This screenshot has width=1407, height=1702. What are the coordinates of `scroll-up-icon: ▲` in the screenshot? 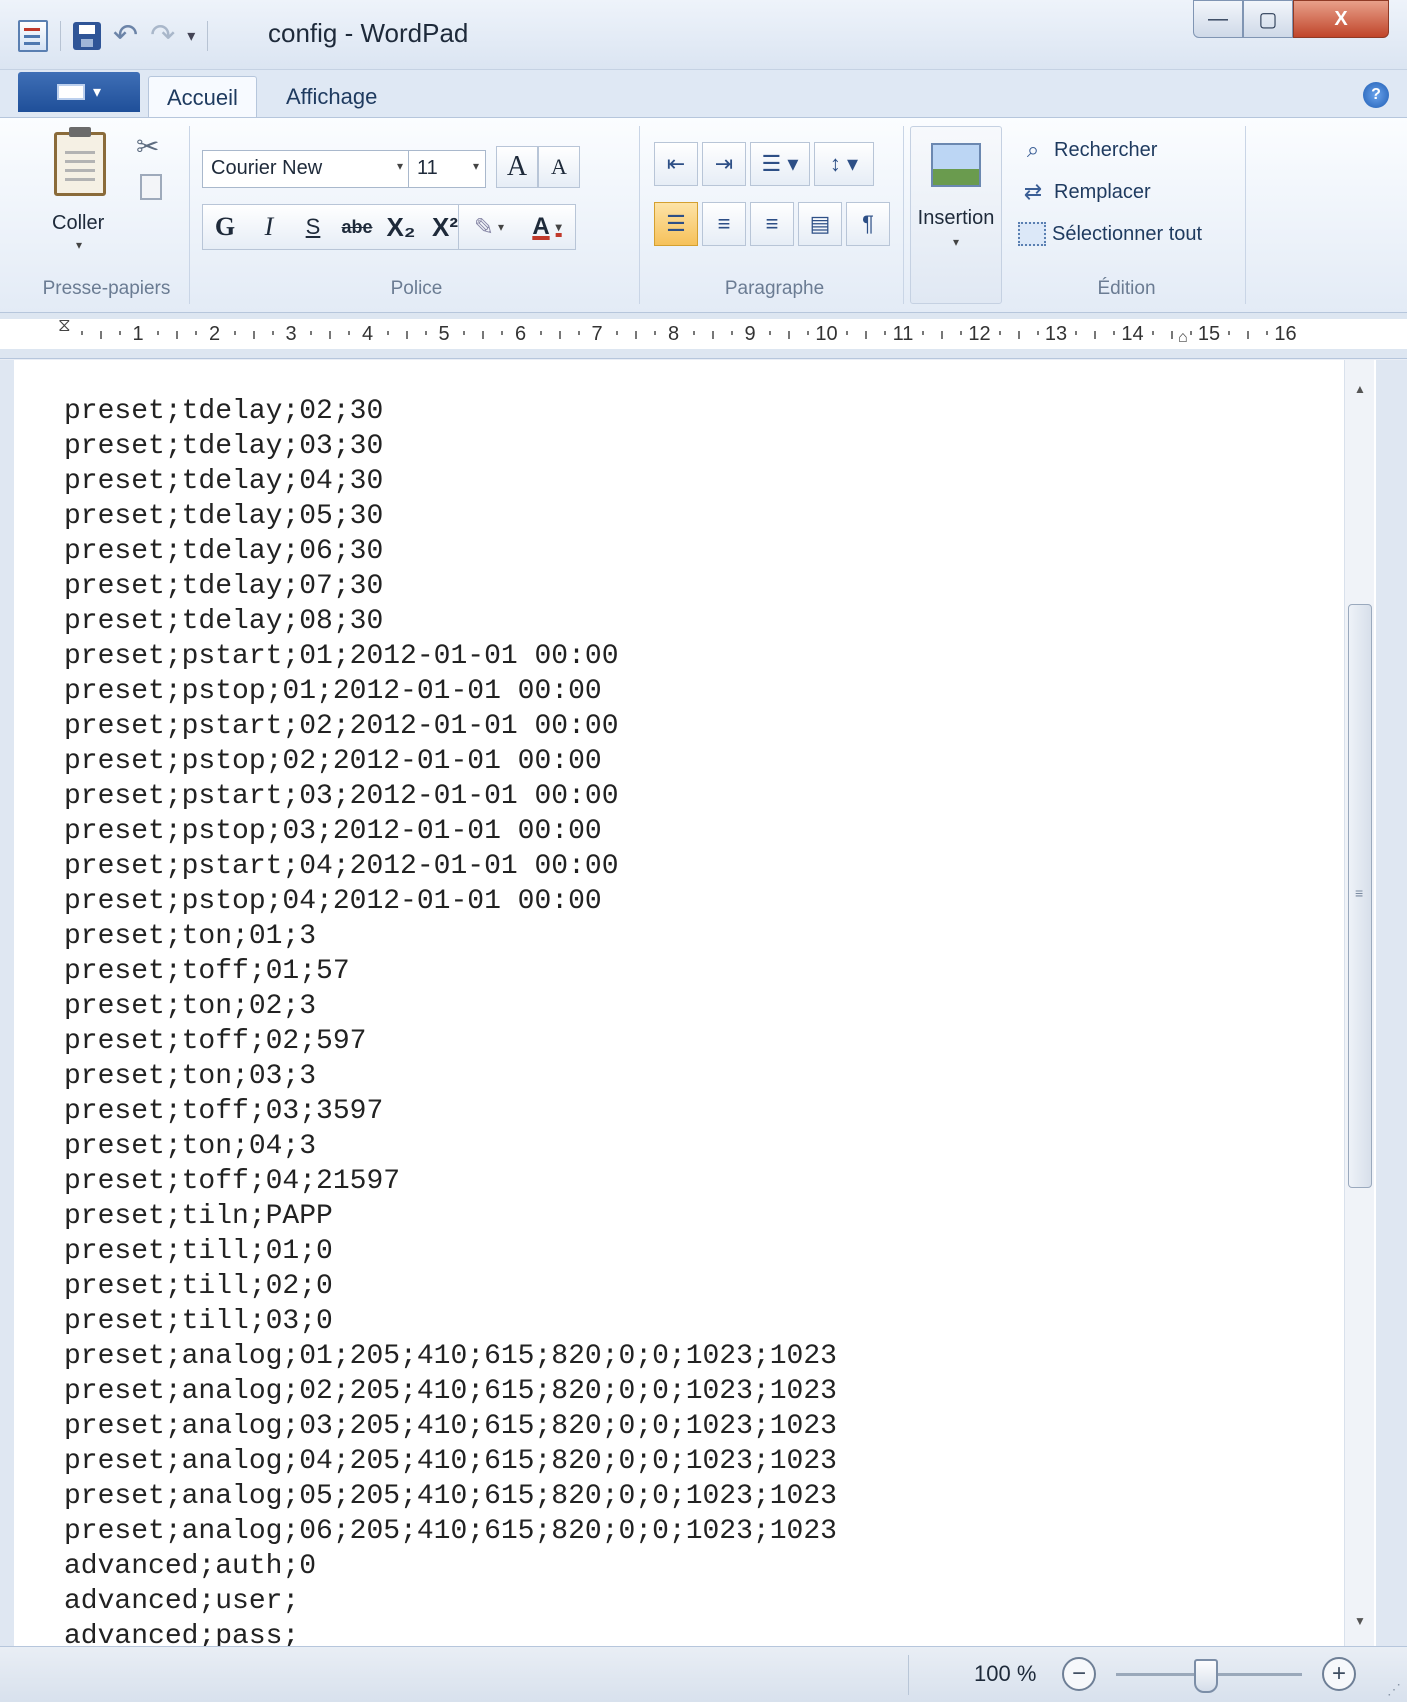 It's located at (1360, 389).